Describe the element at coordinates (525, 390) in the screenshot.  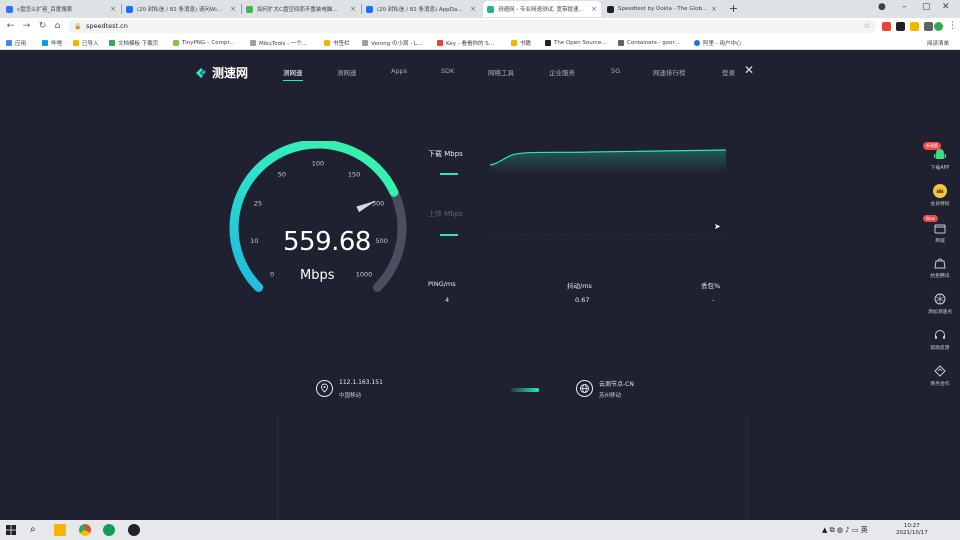
I see `connection-indicator` at that location.